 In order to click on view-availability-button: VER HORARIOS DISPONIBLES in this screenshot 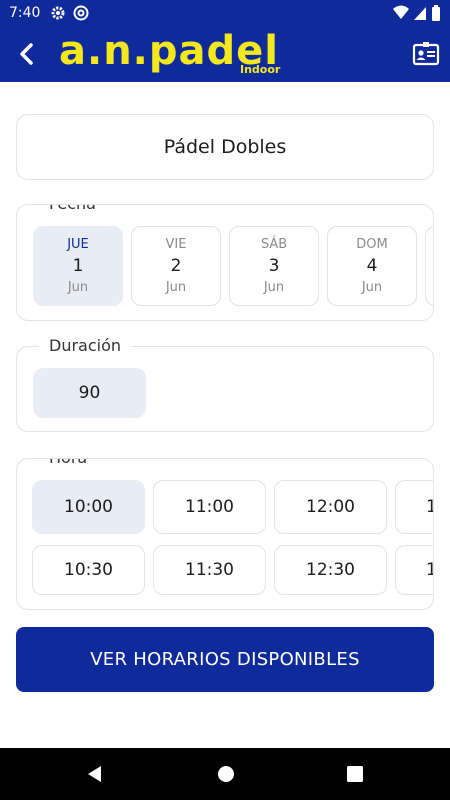, I will do `click(225, 659)`.